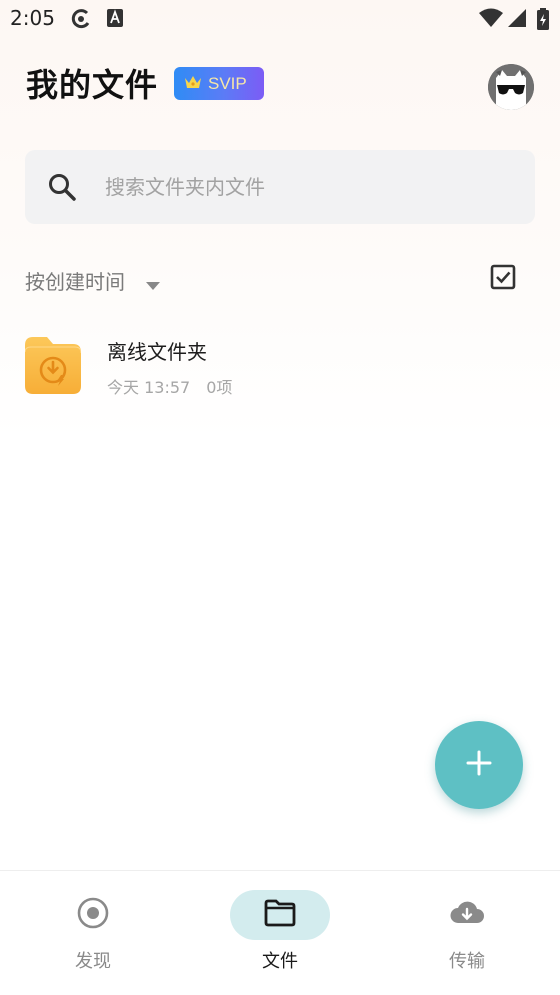 The width and height of the screenshot is (560, 995). What do you see at coordinates (62, 189) in the screenshot?
I see `search-icon` at bounding box center [62, 189].